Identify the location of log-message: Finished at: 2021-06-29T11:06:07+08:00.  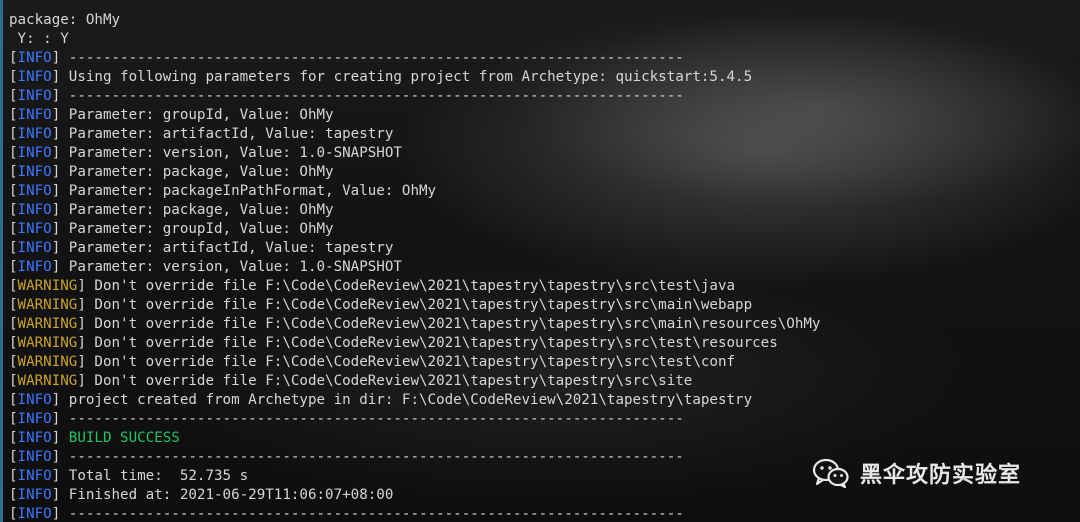
(227, 495).